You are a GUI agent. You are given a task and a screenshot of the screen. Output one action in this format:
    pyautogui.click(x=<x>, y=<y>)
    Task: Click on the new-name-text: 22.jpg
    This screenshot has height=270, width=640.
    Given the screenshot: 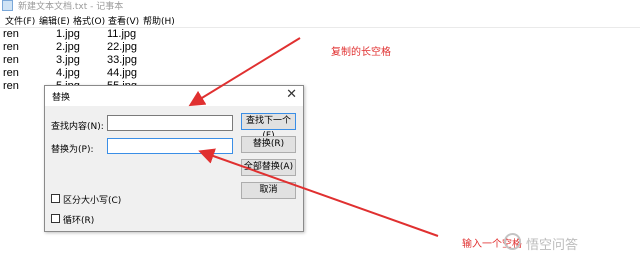 What is the action you would take?
    pyautogui.click(x=122, y=47)
    